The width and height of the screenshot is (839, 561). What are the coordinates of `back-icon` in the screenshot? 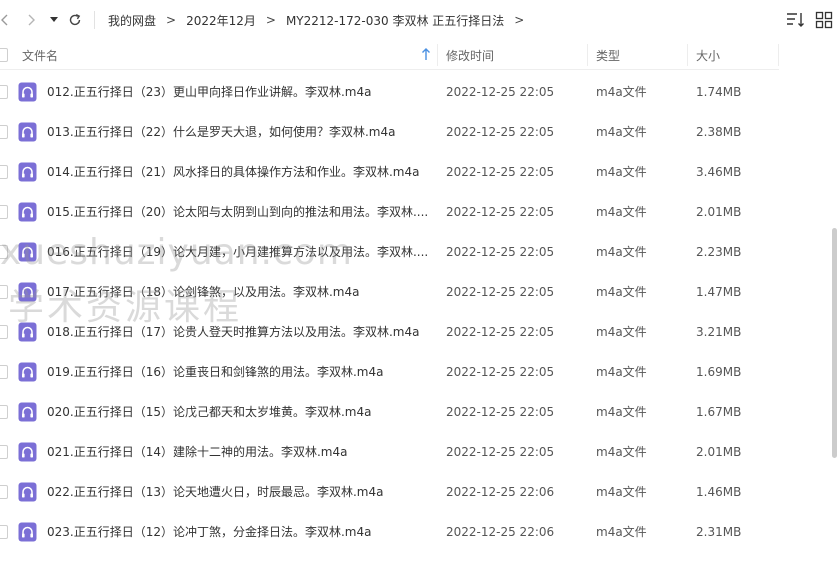 It's located at (6, 20).